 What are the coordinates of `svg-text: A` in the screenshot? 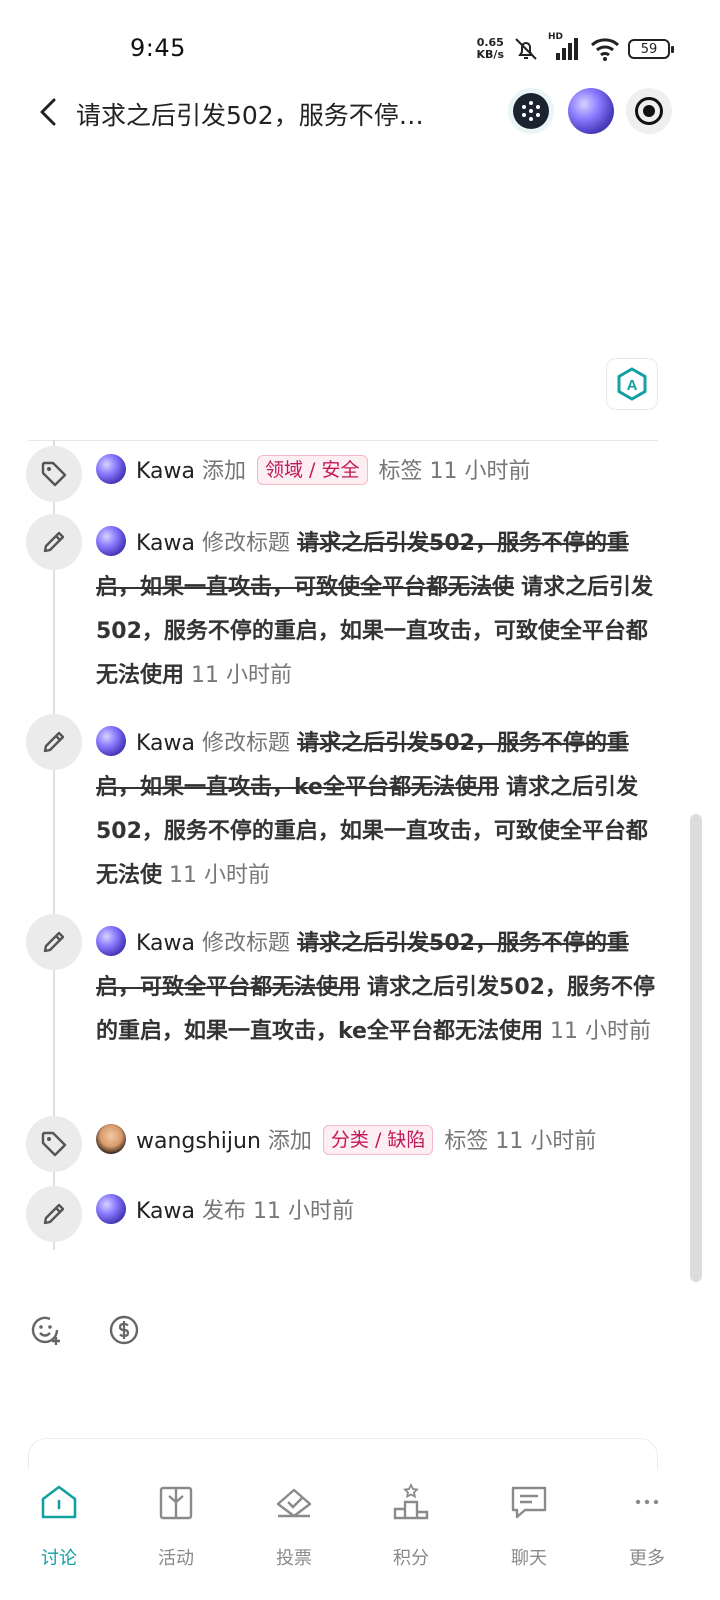 It's located at (632, 385).